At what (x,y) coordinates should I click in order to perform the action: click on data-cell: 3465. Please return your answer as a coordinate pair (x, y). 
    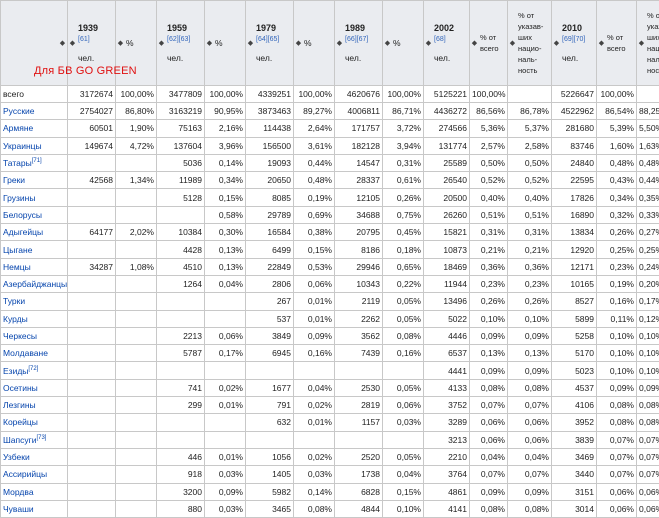
    Looking at the image, I should click on (270, 508).